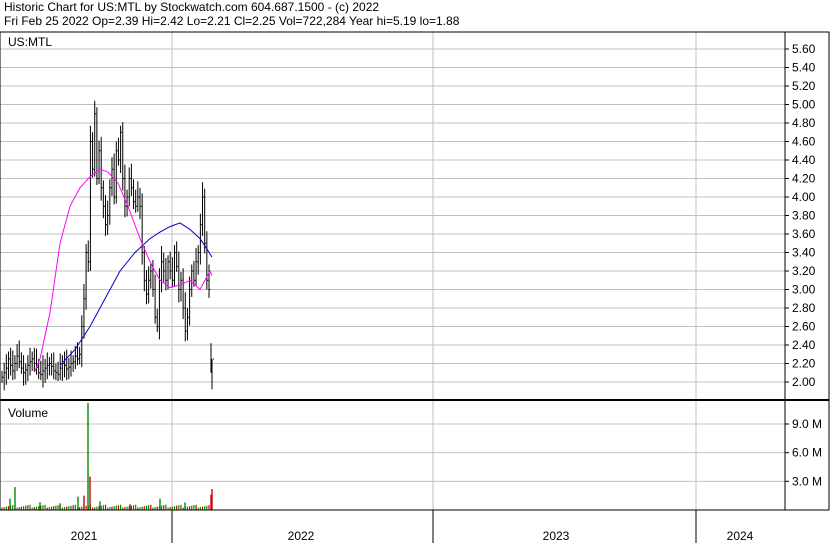 The height and width of the screenshot is (543, 830). I want to click on price-tick-label: 2.40, so click(804, 345).